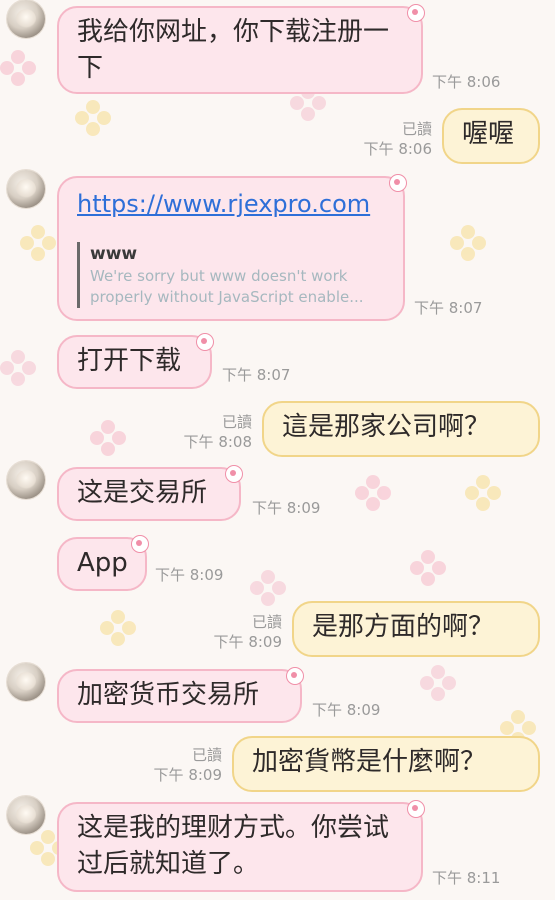  Describe the element at coordinates (142, 493) in the screenshot. I see `message-text: 这是交易所` at that location.